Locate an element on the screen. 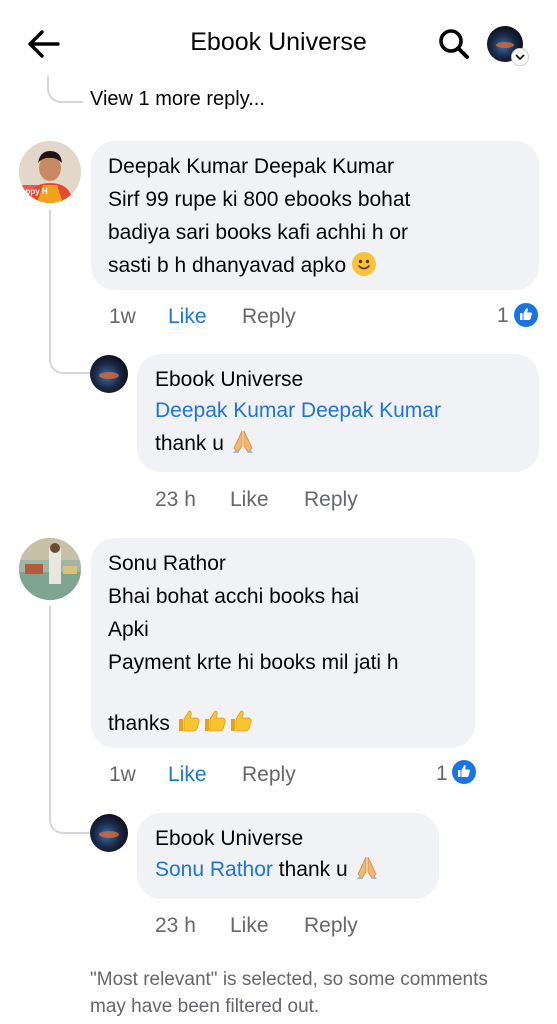 Image resolution: width=557 pixels, height=1024 pixels. search-button is located at coordinates (454, 44).